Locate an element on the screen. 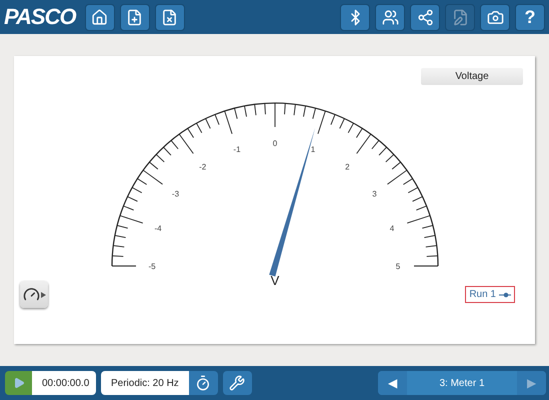  bluetooth-button is located at coordinates (355, 17).